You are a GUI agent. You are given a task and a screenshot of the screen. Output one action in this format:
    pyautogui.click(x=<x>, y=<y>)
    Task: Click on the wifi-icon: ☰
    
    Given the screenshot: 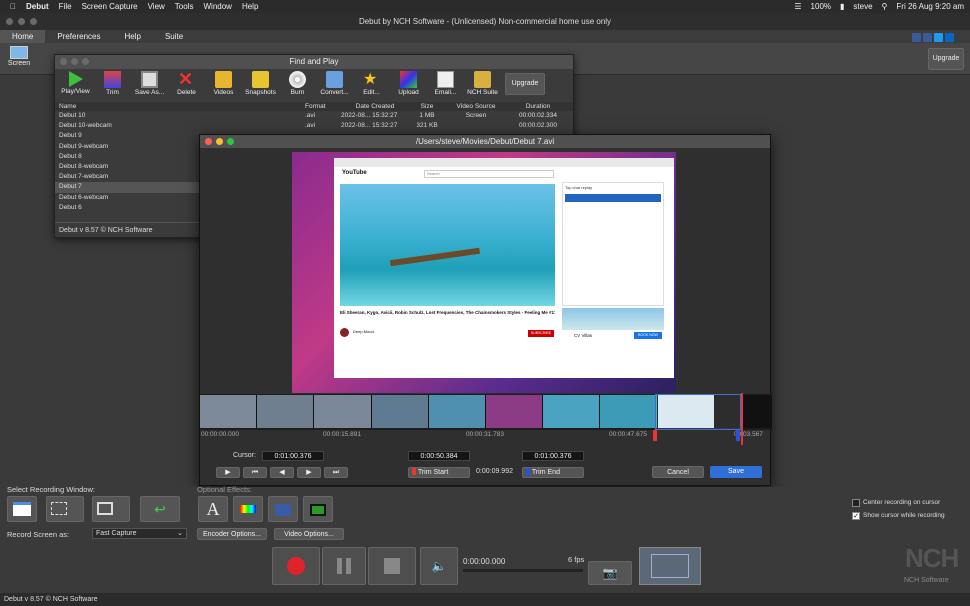 What is the action you would take?
    pyautogui.click(x=797, y=6)
    